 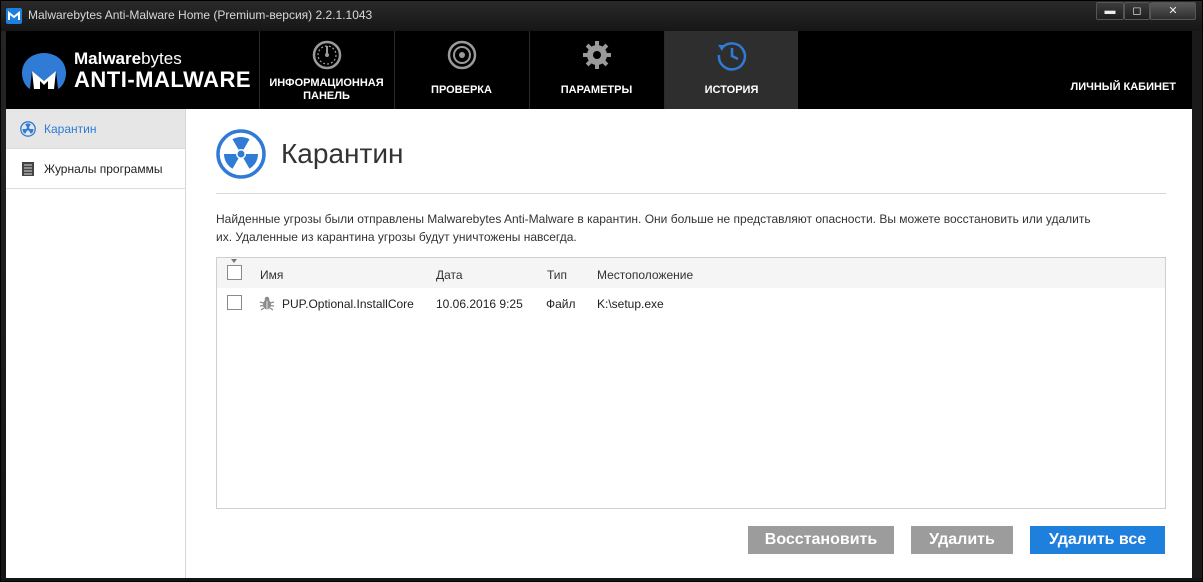 What do you see at coordinates (103, 169) in the screenshot?
I see `sidebar-item-label: Журналы программы` at bounding box center [103, 169].